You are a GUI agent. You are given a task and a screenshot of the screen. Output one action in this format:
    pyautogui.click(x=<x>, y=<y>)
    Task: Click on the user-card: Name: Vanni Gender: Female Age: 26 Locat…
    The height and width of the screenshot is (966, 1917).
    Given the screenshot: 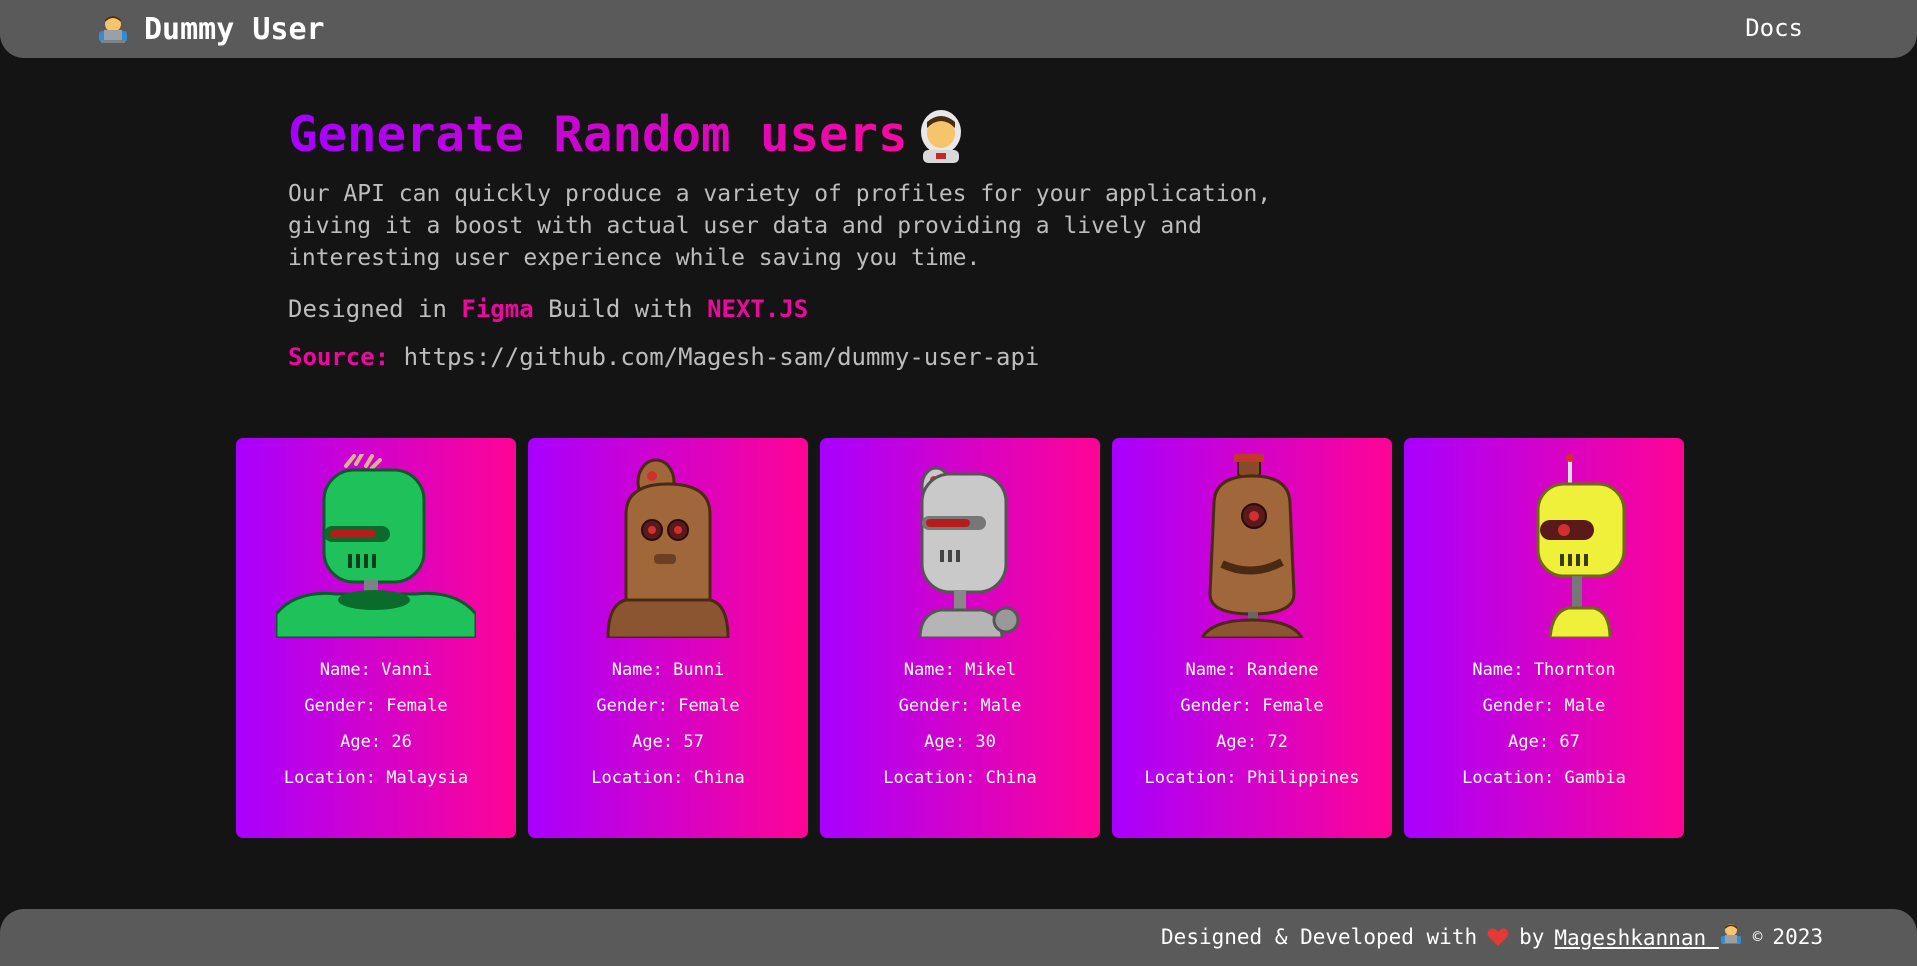 What is the action you would take?
    pyautogui.click(x=376, y=638)
    